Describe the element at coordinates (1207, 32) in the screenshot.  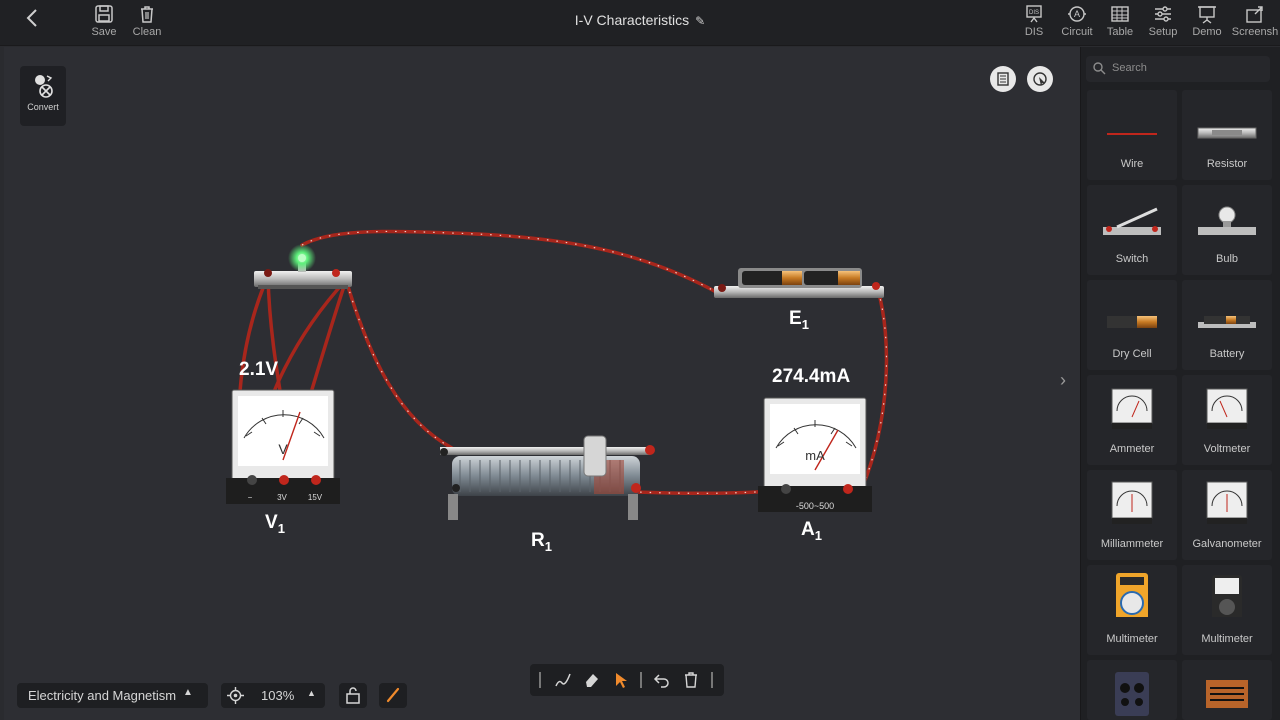
I see `demo-label: Demo` at that location.